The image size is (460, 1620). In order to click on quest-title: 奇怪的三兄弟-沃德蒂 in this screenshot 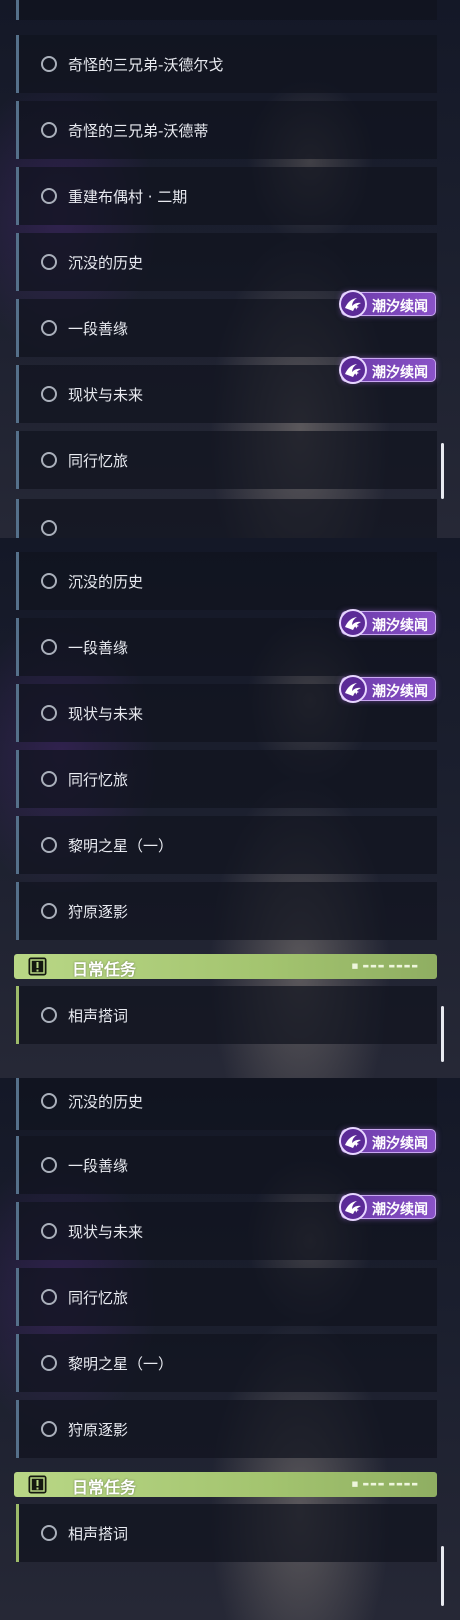, I will do `click(138, 131)`.